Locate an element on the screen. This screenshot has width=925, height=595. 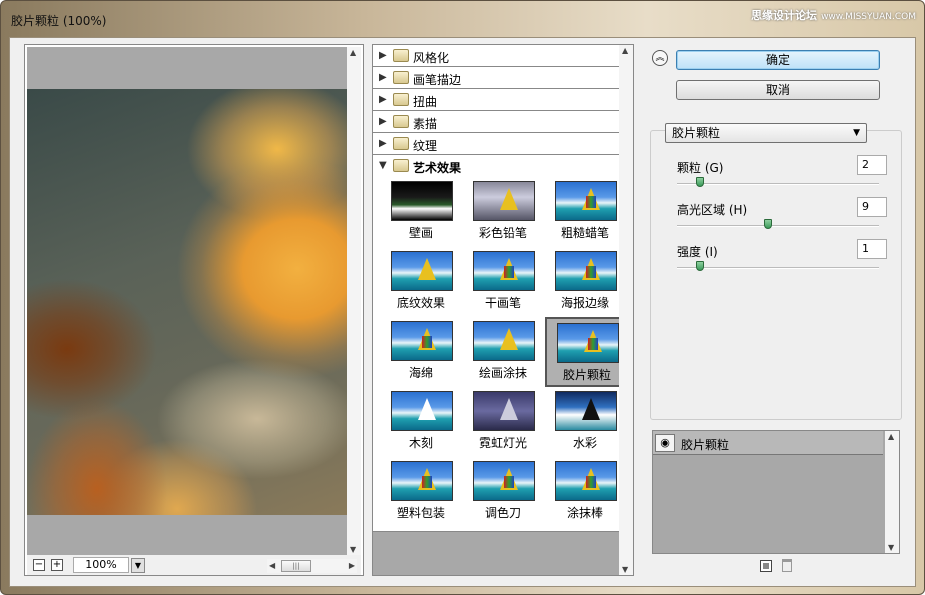
category-artistic: ▼ 艺术效果 is located at coordinates (503, 166).